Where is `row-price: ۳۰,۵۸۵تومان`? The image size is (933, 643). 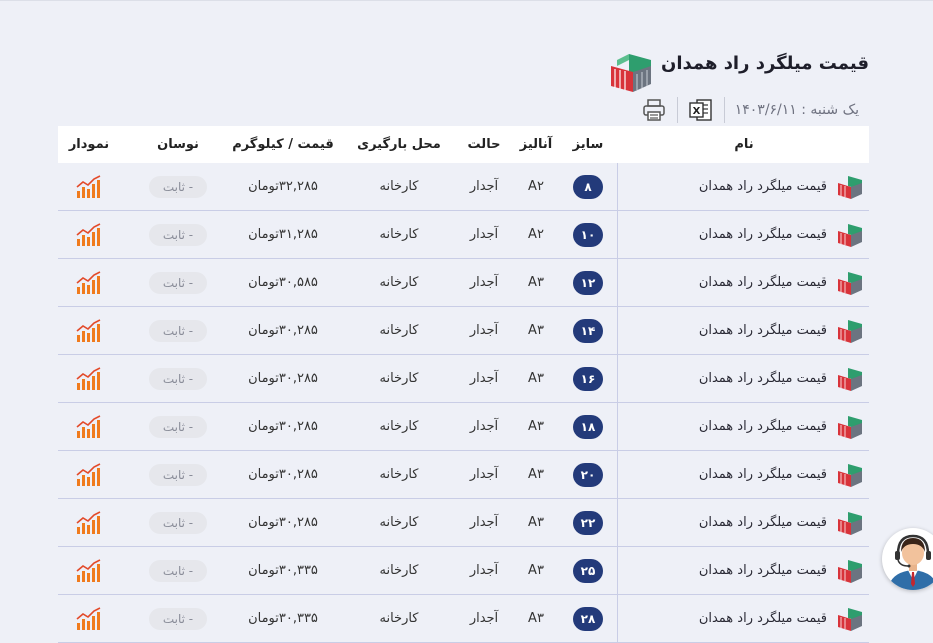
row-price: ۳۰,۵۸۵تومان is located at coordinates (283, 282).